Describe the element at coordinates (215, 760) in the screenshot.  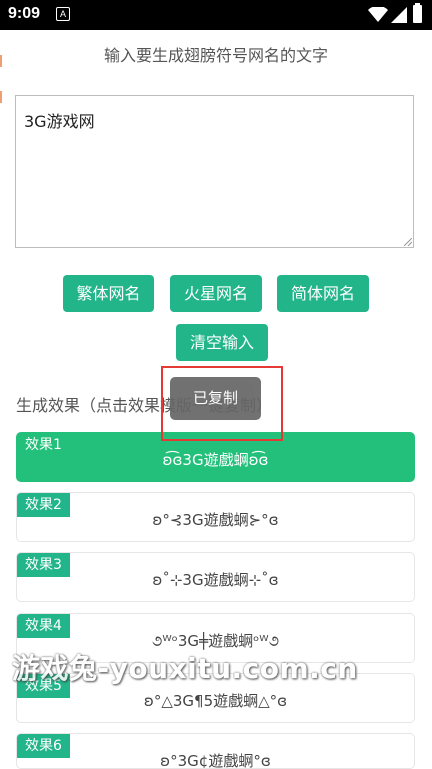
I see `effect-name: ʚ°3G¢遊戲蛧°ɞ` at that location.